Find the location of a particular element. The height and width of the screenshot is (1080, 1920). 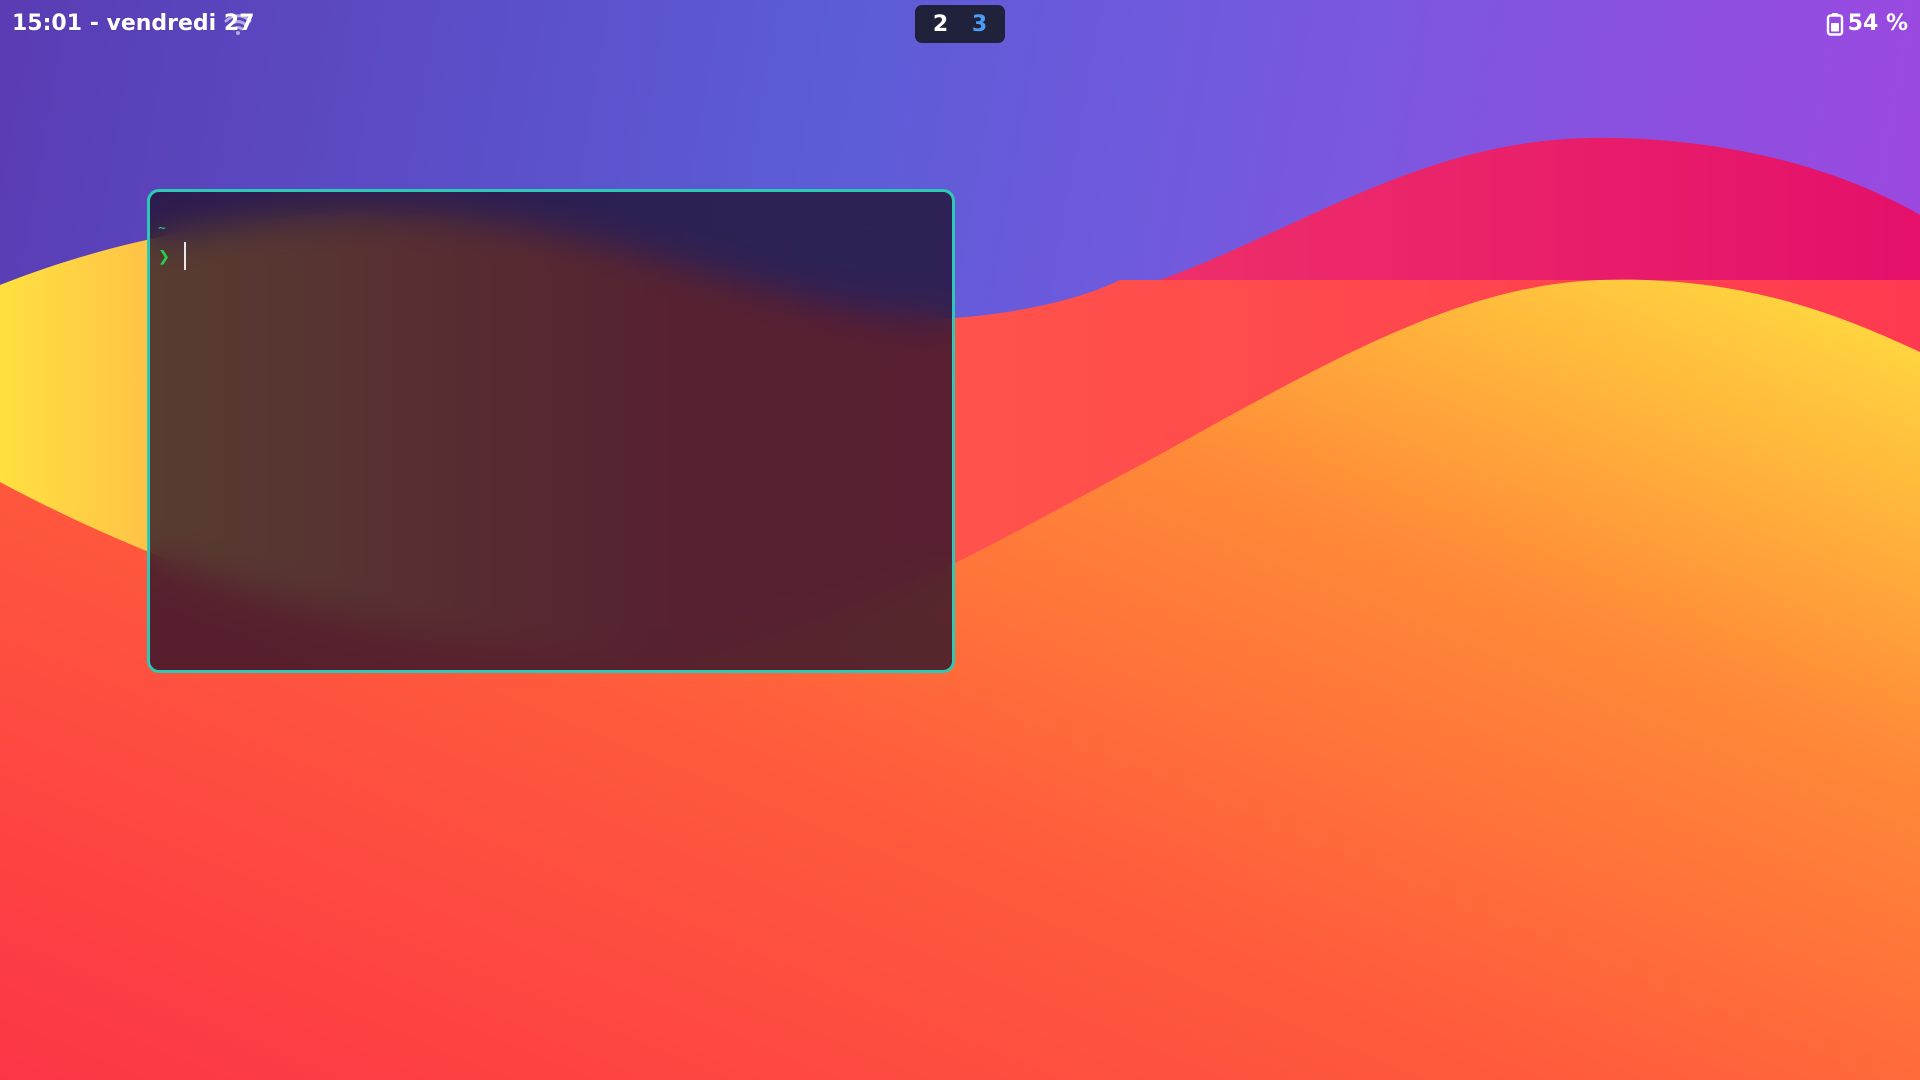

wifi-icon is located at coordinates (238, 24).